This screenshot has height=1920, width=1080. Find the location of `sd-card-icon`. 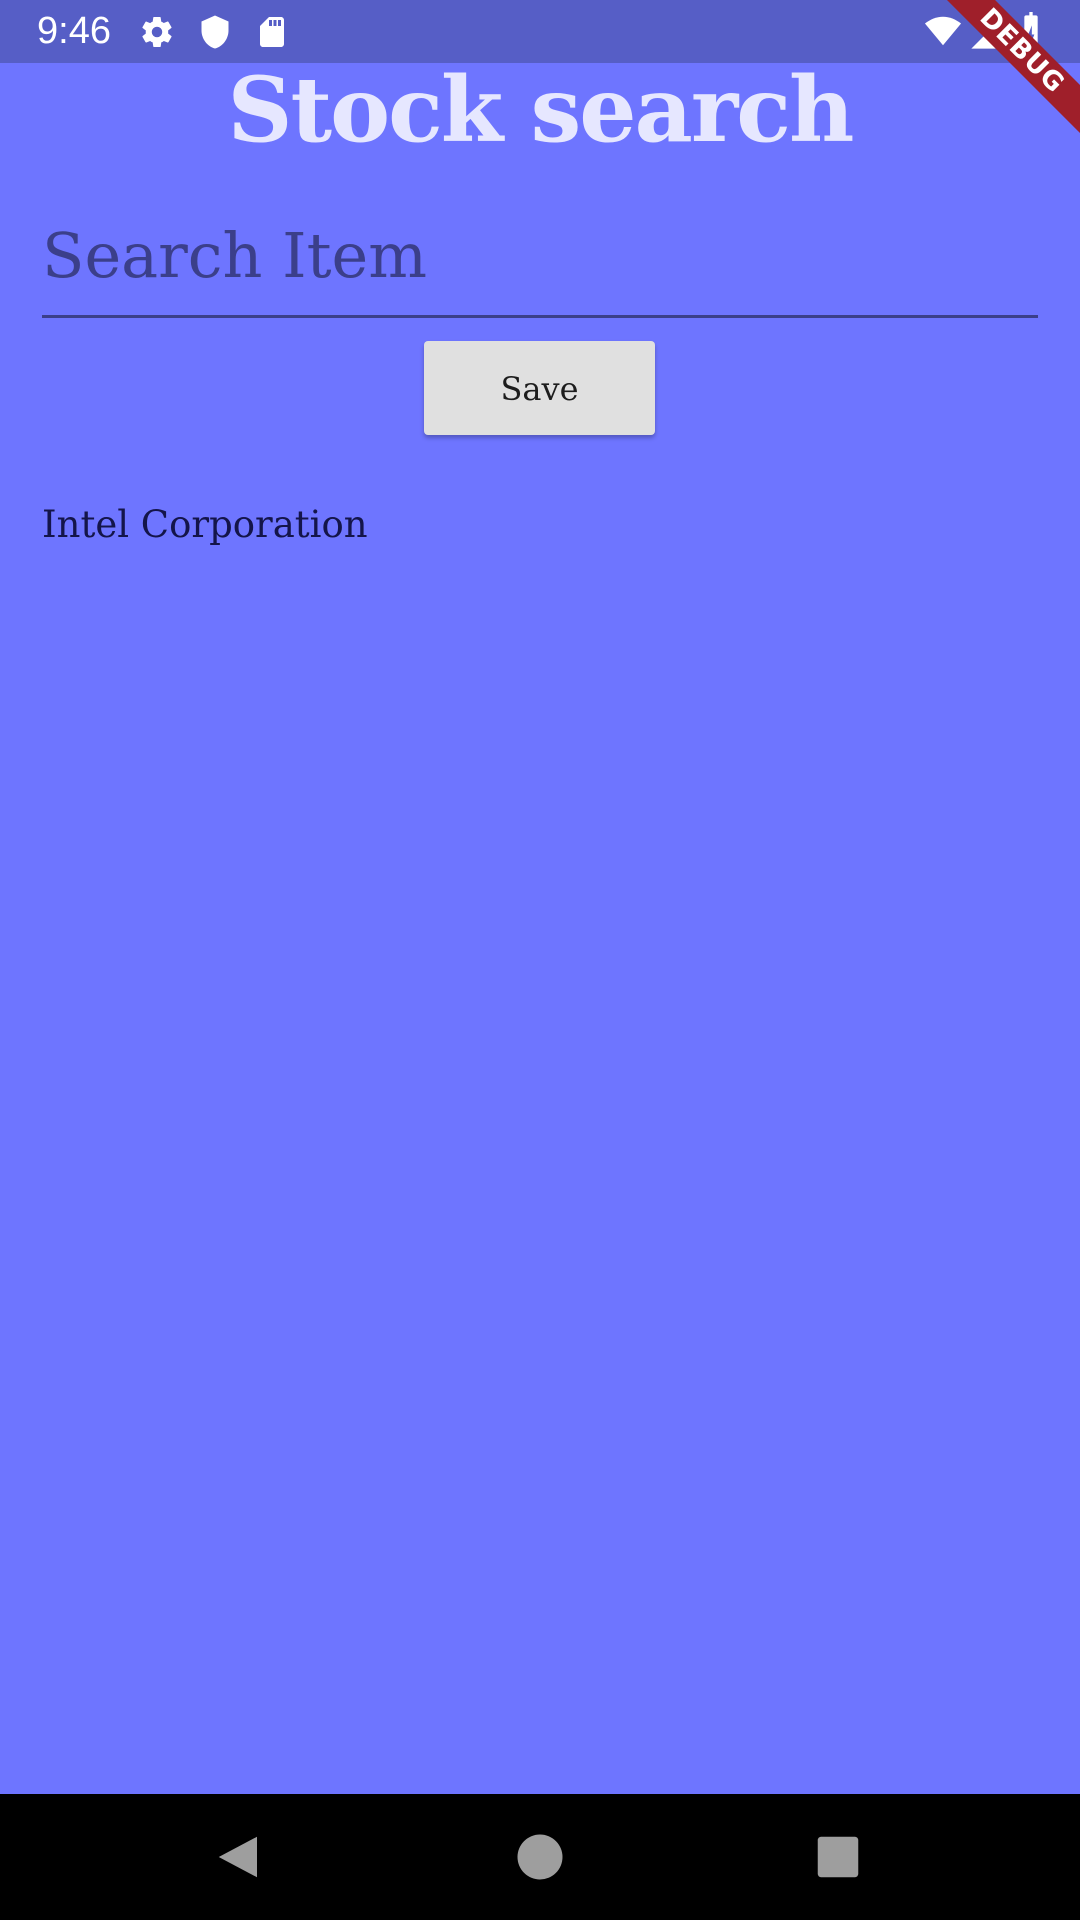

sd-card-icon is located at coordinates (272, 32).